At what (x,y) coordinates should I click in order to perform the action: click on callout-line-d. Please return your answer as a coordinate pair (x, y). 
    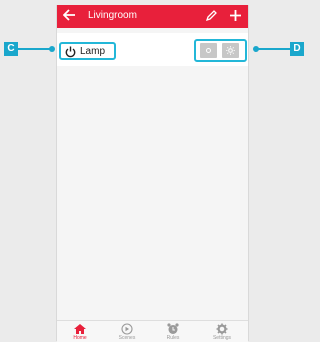
    Looking at the image, I should click on (273, 49).